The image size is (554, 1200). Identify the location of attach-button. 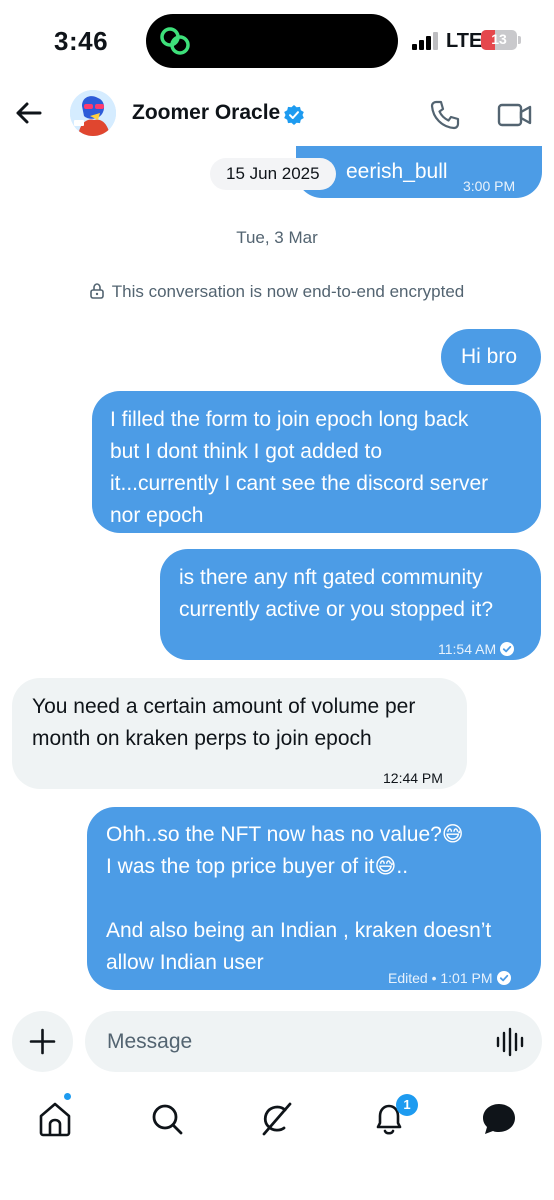
(42, 1041).